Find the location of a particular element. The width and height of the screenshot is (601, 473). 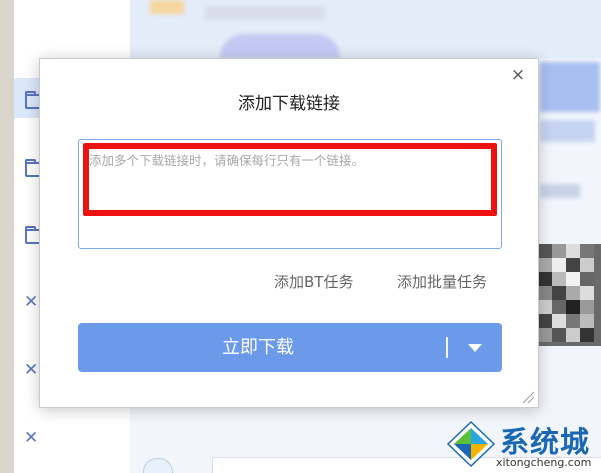

background-thumbnail is located at coordinates (569, 295).